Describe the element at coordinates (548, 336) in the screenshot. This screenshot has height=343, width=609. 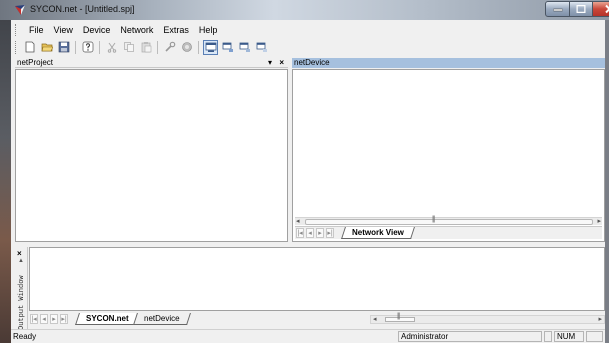
I see `status-empty` at that location.